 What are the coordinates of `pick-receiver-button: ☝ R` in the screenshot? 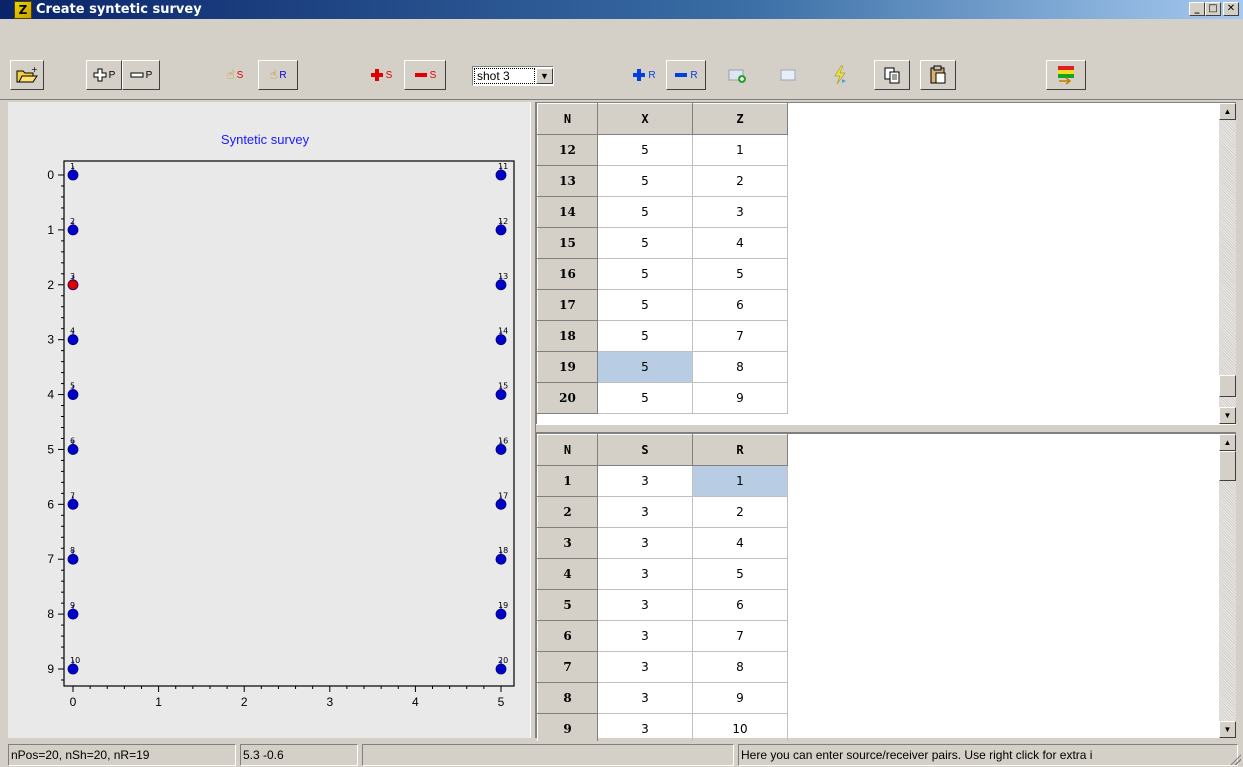 It's located at (278, 75).